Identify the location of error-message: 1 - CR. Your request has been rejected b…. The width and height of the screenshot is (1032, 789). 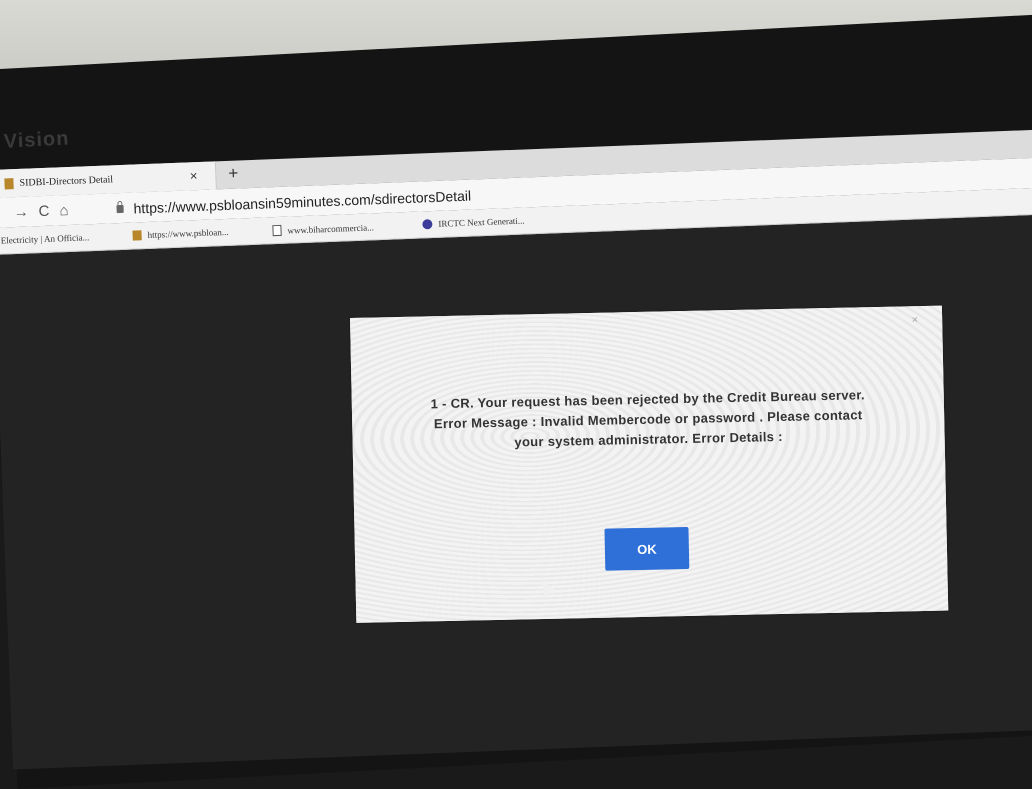
(648, 419).